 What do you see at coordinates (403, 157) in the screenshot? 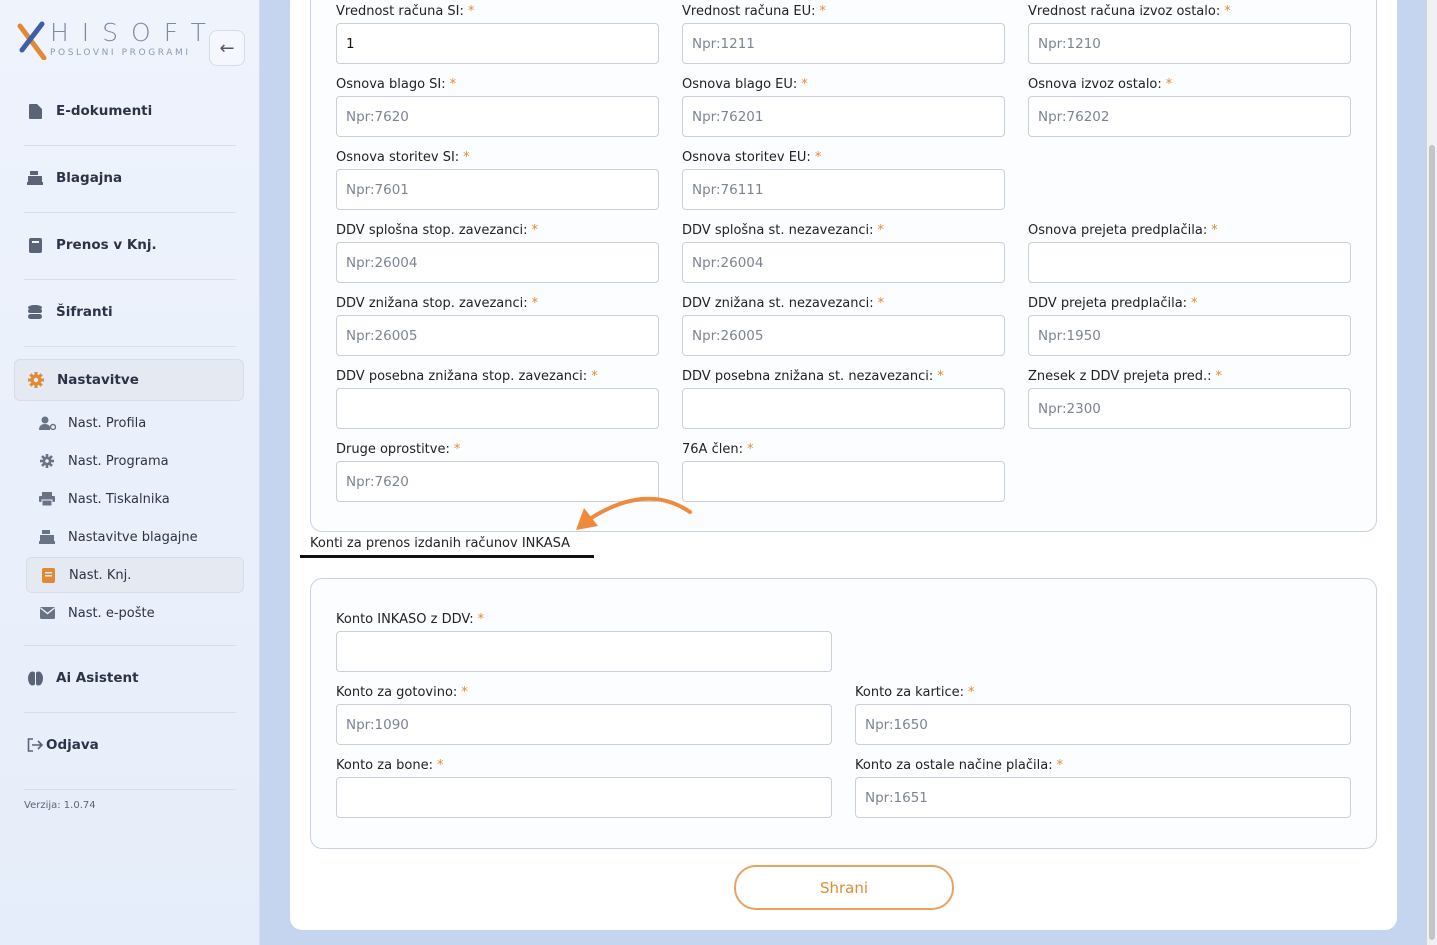
I see `field-label-osnova-storitev-si: Osnova storitev SI: *` at bounding box center [403, 157].